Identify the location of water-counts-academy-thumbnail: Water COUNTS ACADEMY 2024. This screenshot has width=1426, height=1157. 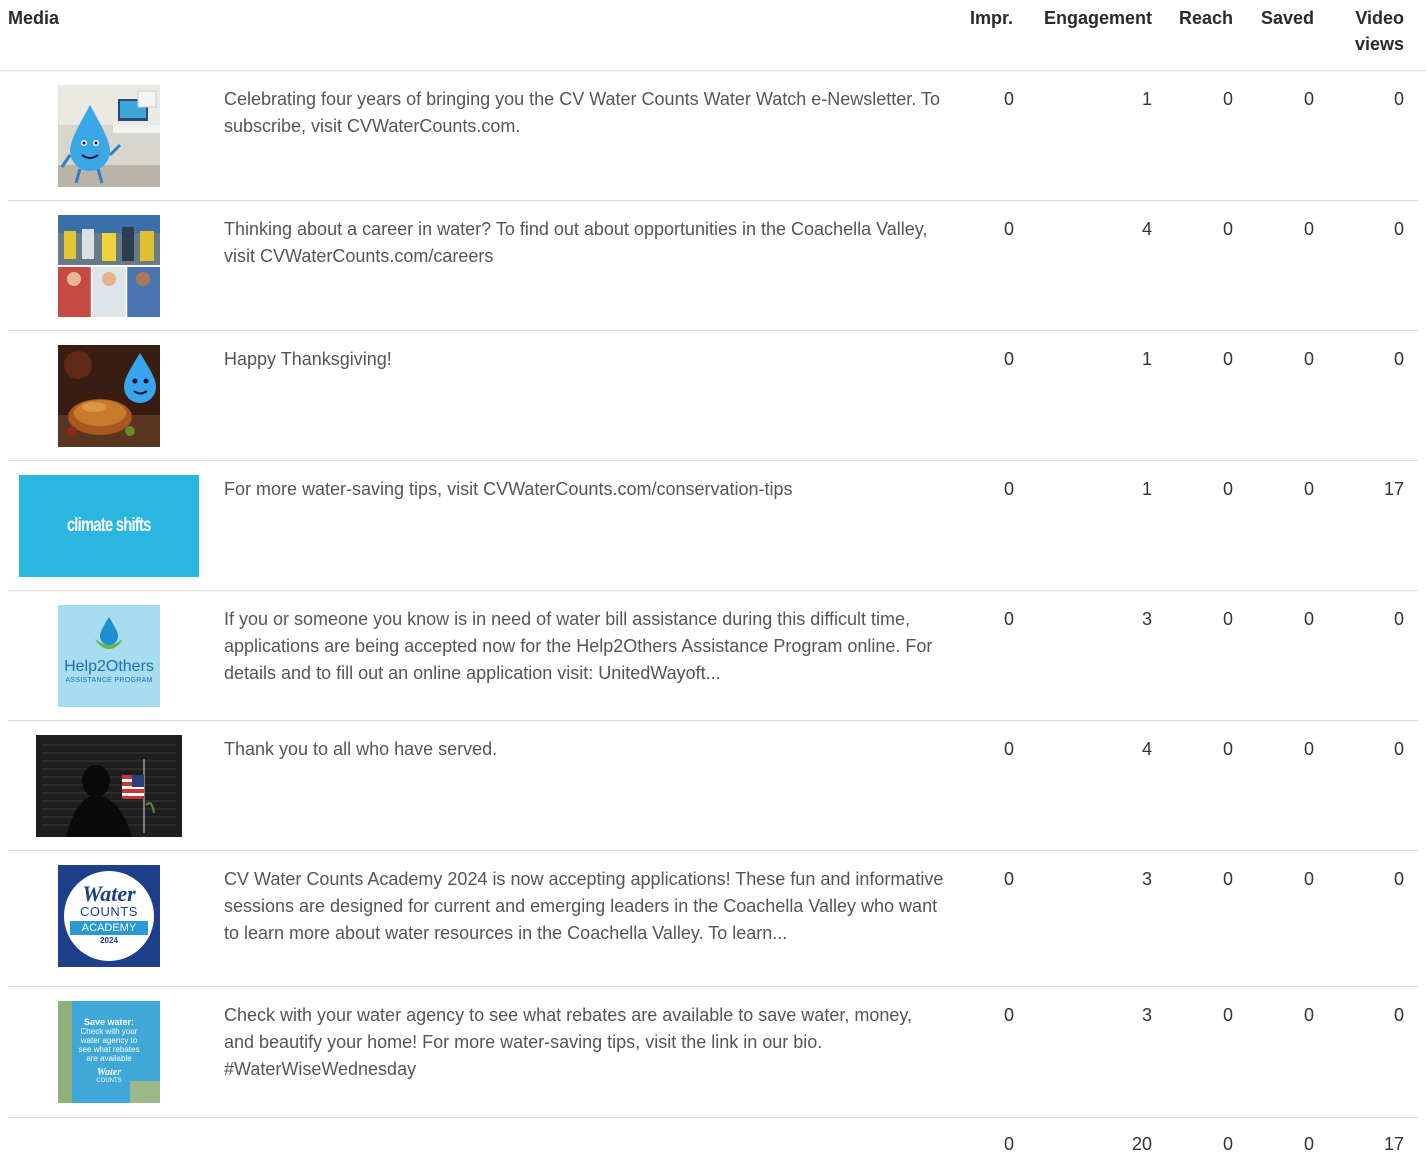
(109, 916).